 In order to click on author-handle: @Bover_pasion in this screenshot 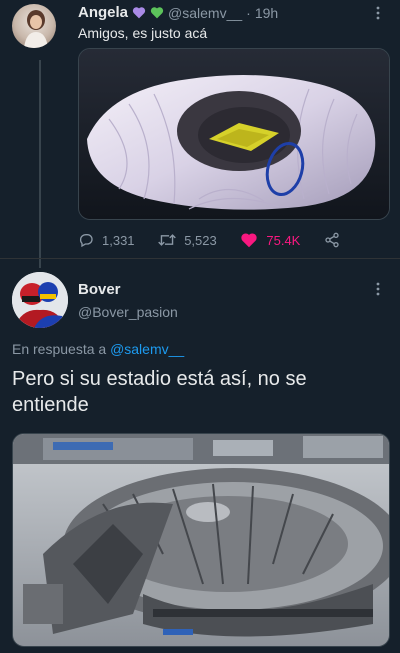, I will do `click(128, 312)`.